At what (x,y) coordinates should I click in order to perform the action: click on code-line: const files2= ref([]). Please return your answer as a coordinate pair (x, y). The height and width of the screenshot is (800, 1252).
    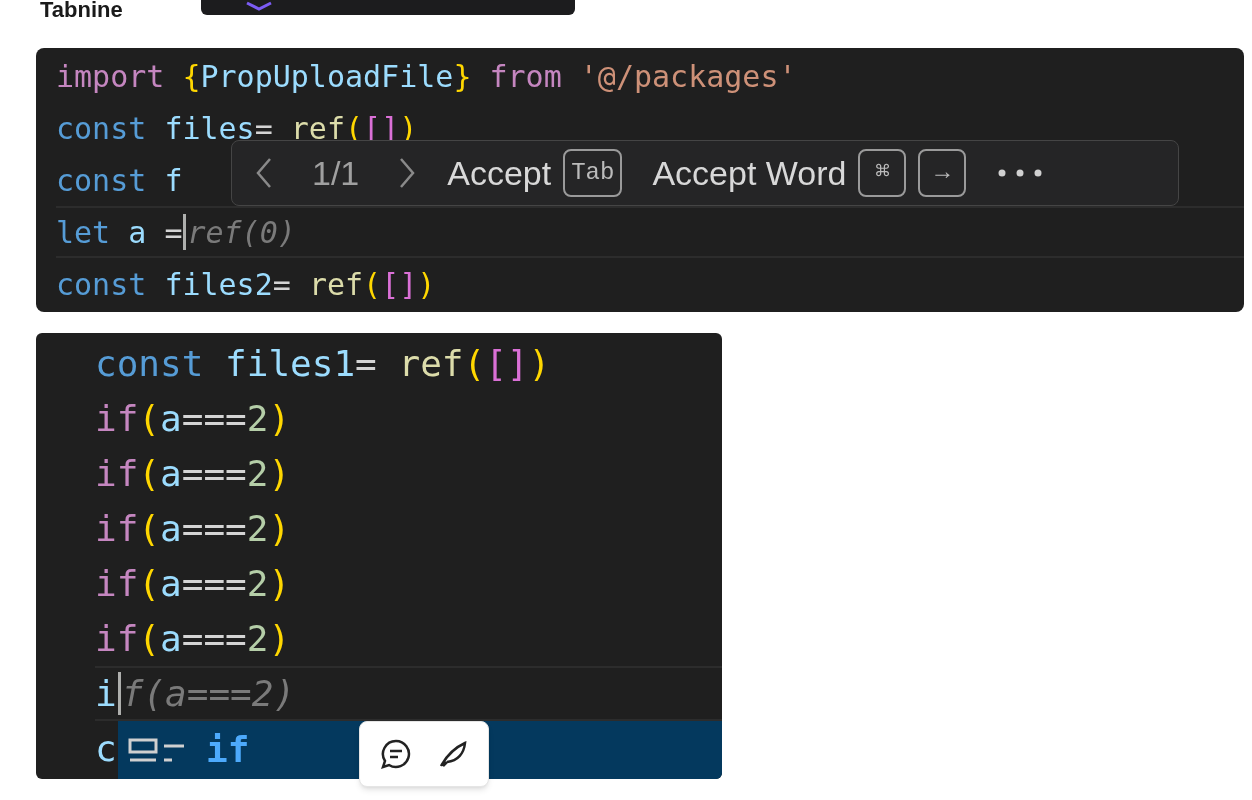
    Looking at the image, I should click on (246, 284).